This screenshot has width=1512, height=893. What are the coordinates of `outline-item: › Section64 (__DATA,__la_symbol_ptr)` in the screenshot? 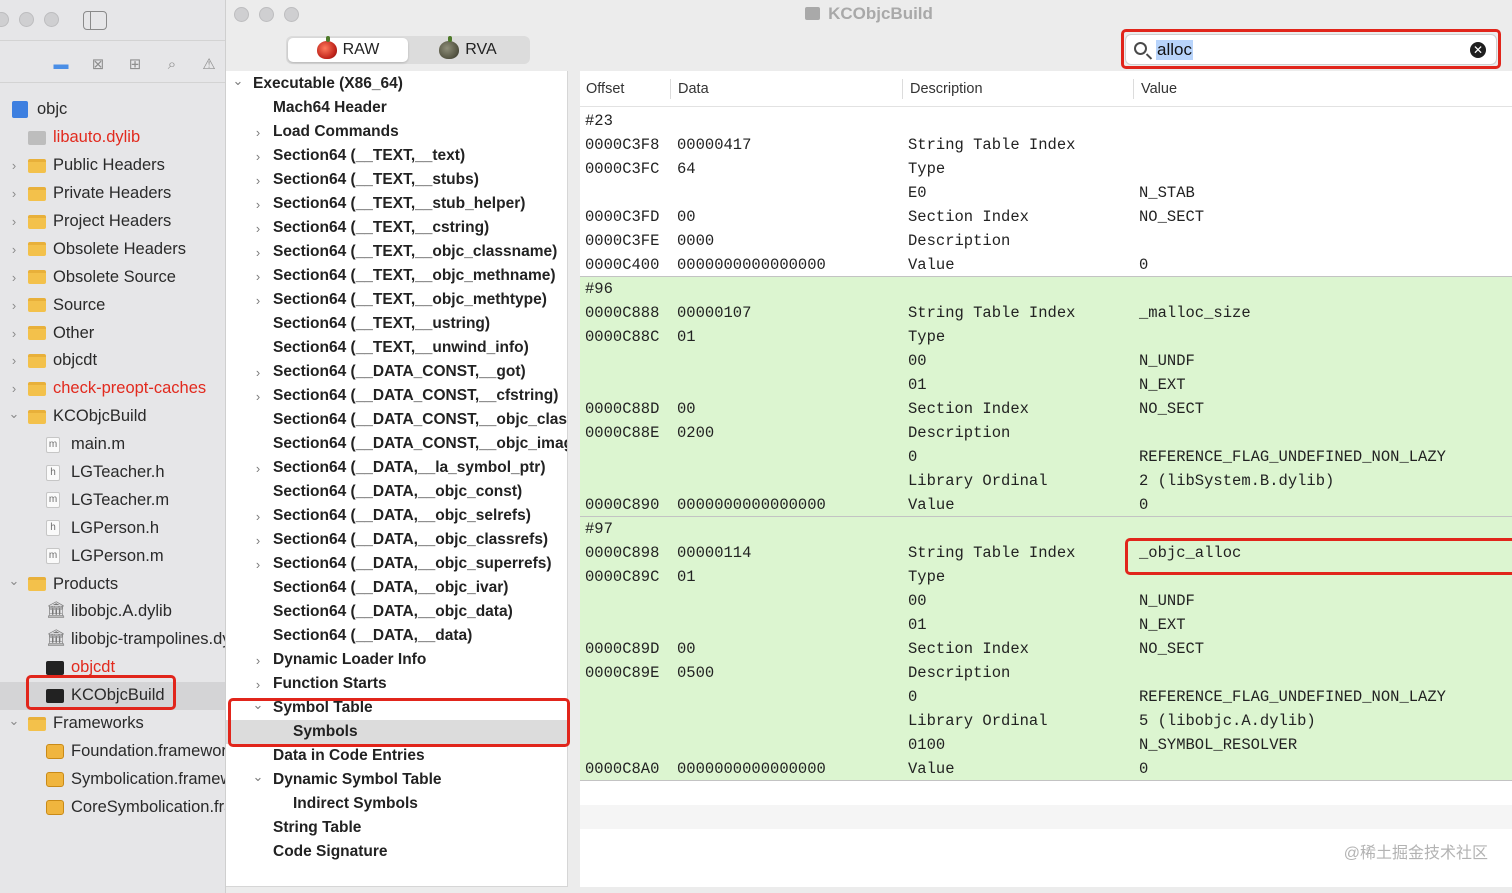 It's located at (396, 468).